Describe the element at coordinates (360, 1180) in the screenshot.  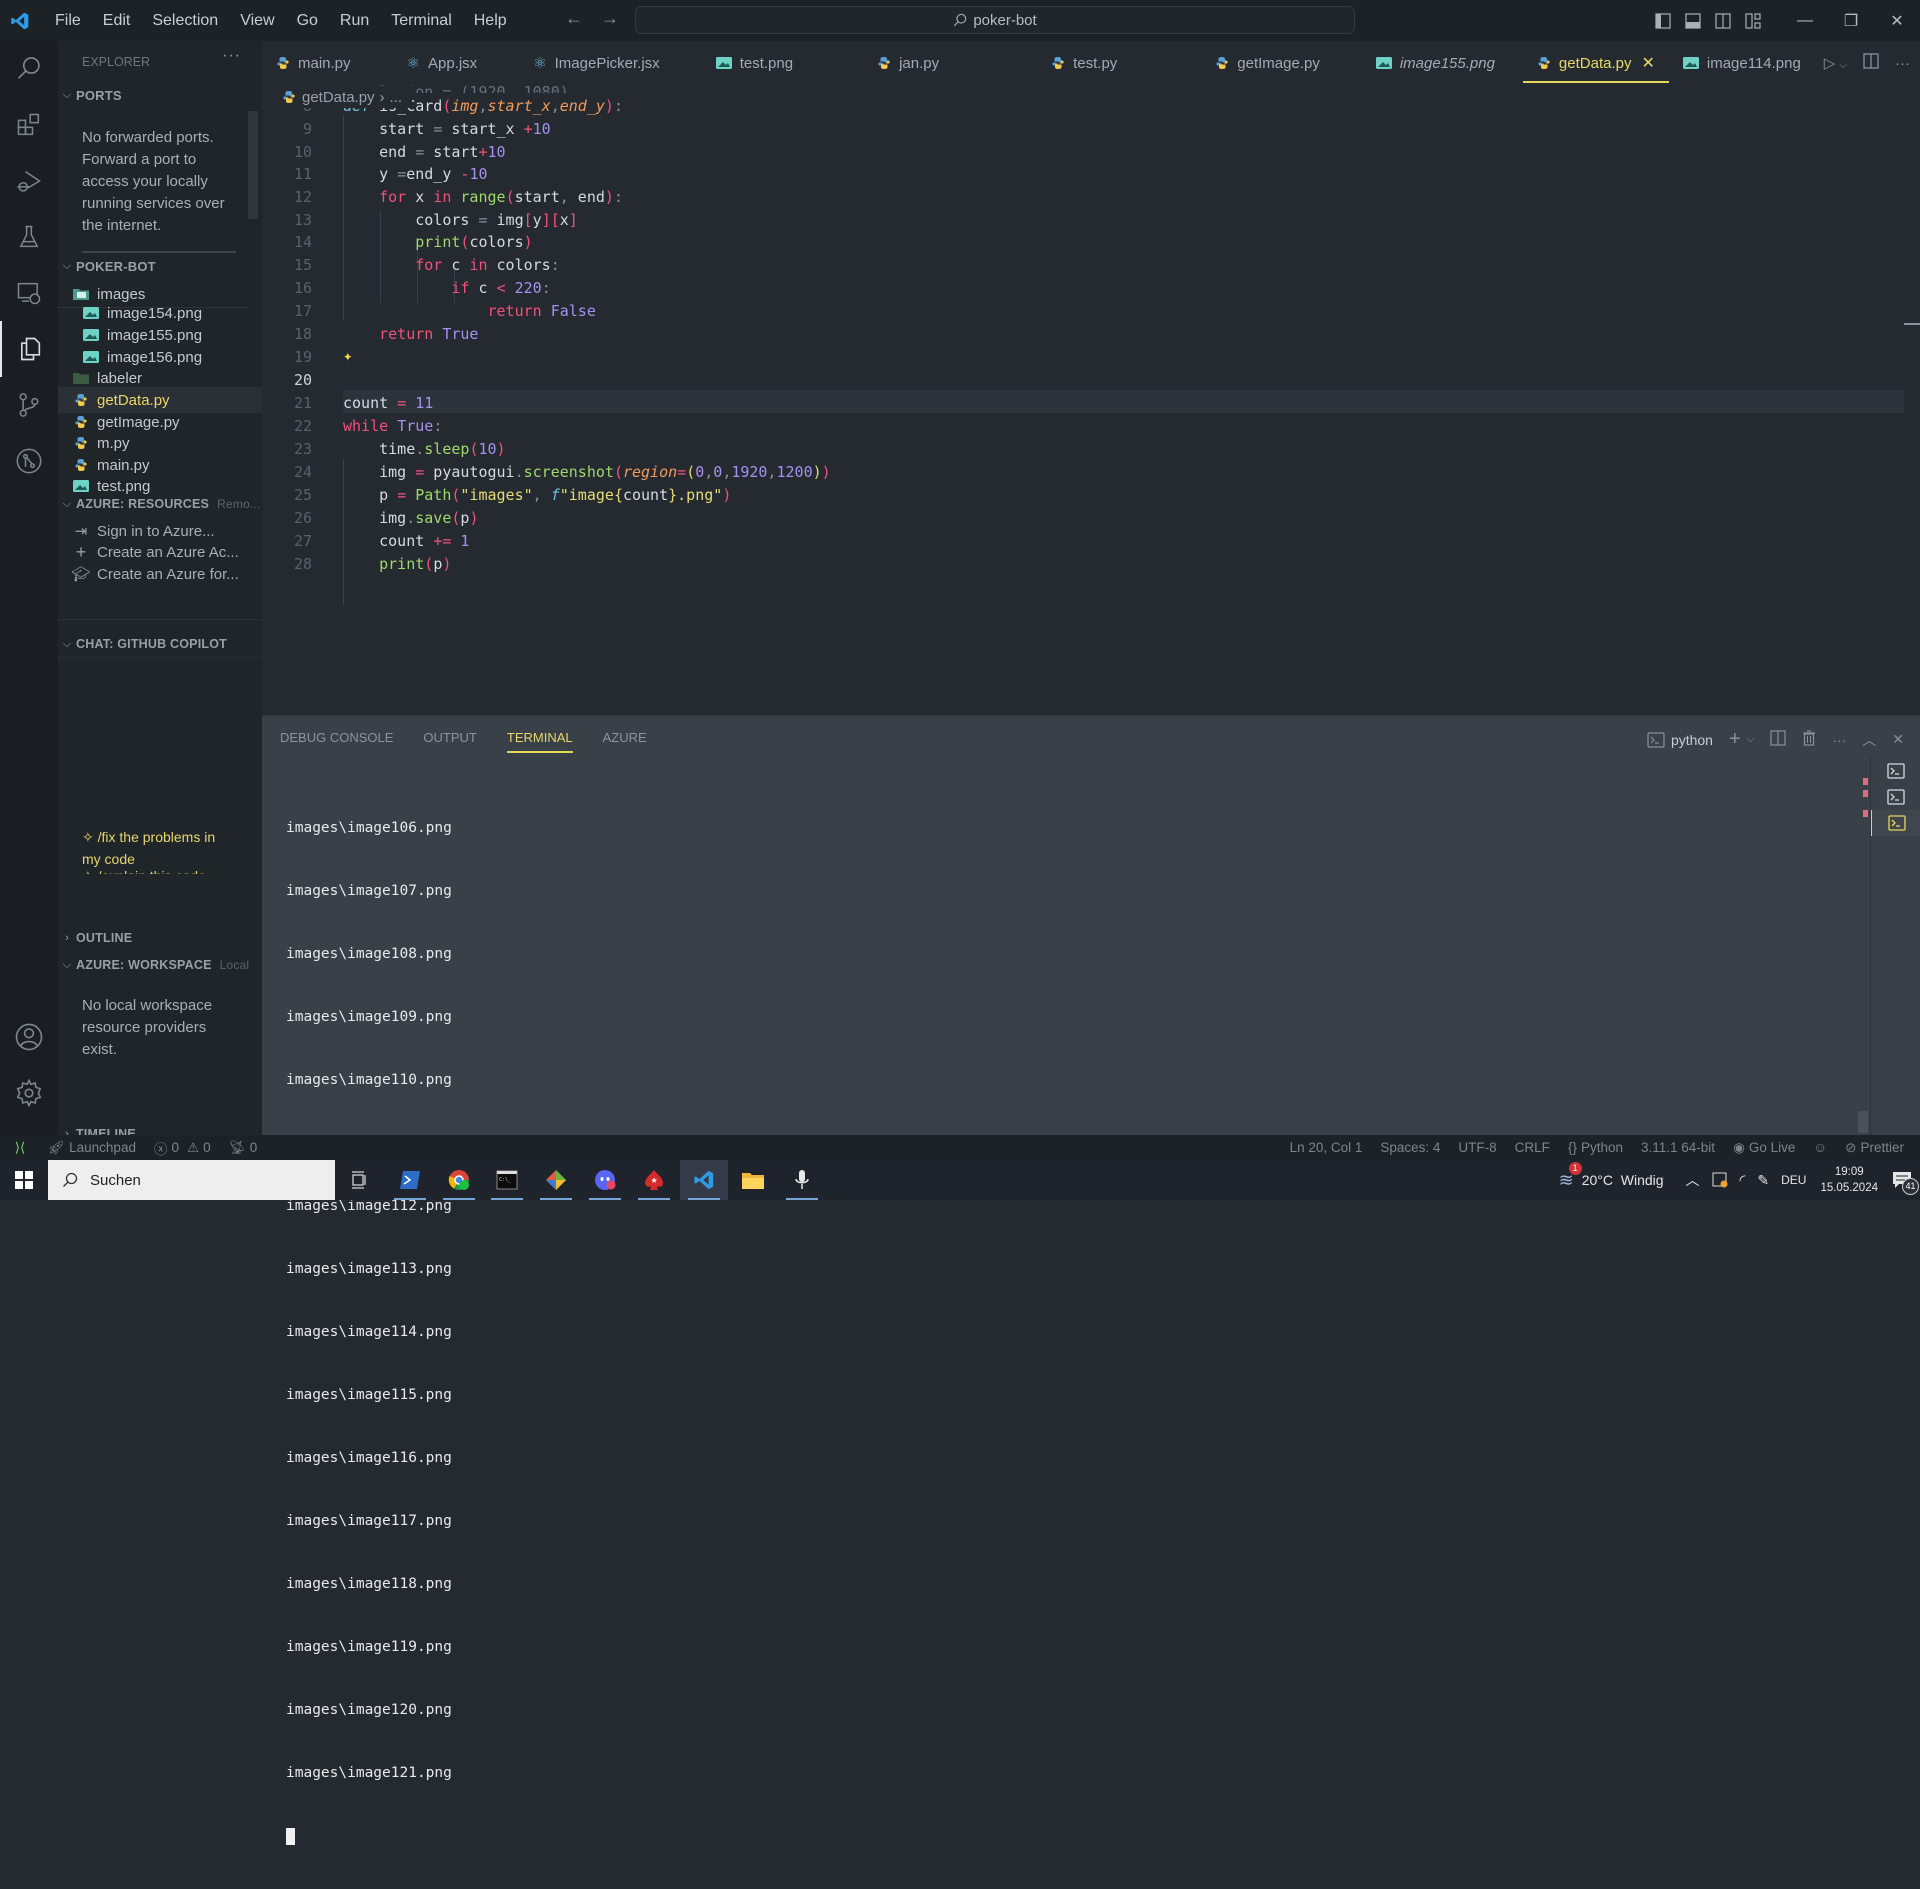
I see `task-view-icon` at that location.